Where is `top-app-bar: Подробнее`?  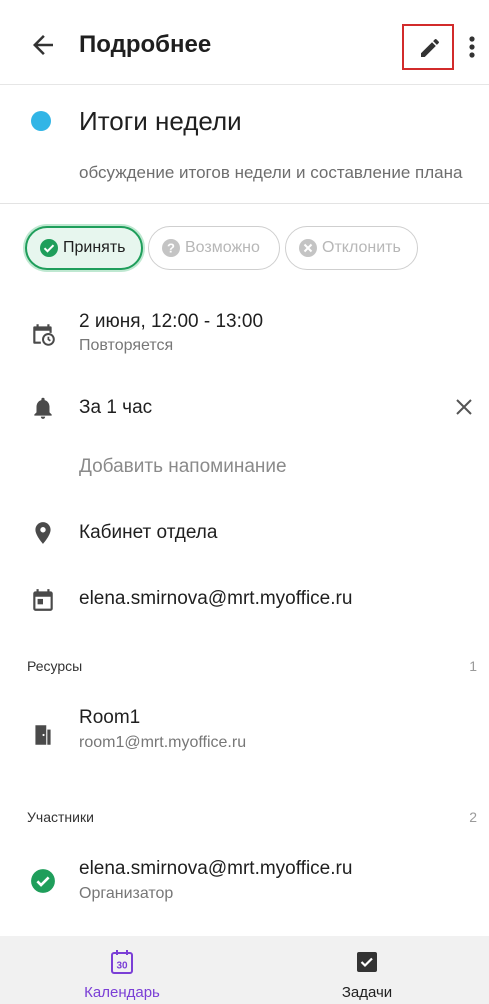 top-app-bar: Подробнее is located at coordinates (244, 42).